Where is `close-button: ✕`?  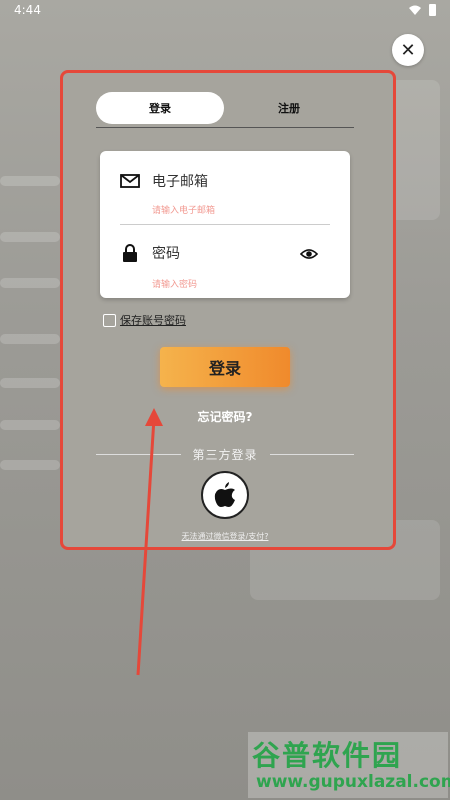 close-button: ✕ is located at coordinates (408, 50).